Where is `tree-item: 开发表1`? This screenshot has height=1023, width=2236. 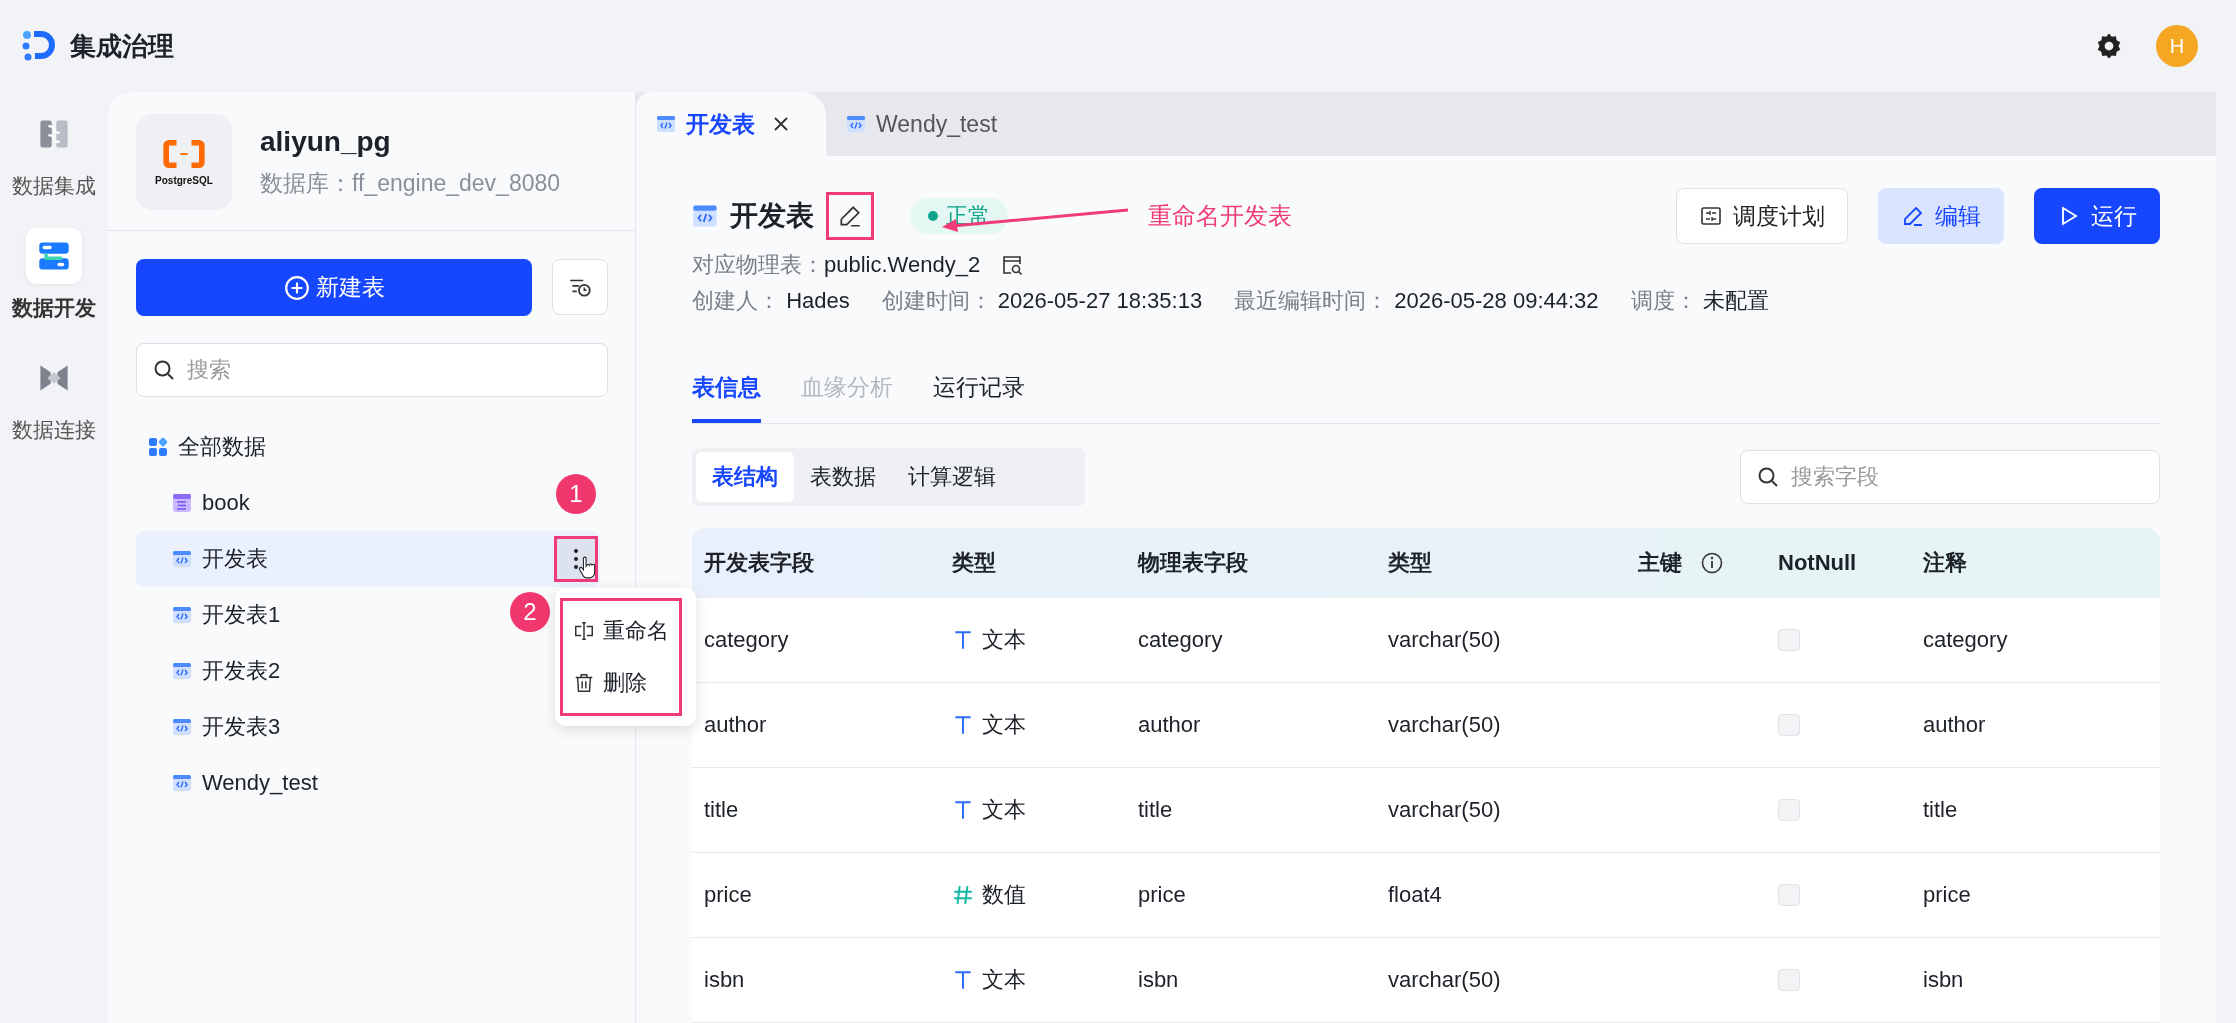
tree-item: 开发表1 is located at coordinates (208, 615).